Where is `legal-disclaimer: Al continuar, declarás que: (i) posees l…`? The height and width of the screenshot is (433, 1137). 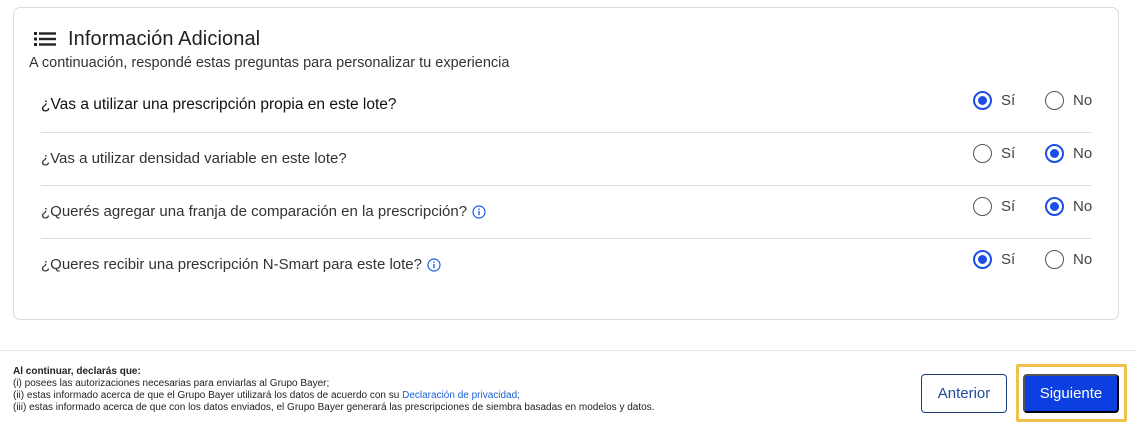
legal-disclaimer: Al continuar, declarás que: (i) posees l… is located at coordinates (333, 390).